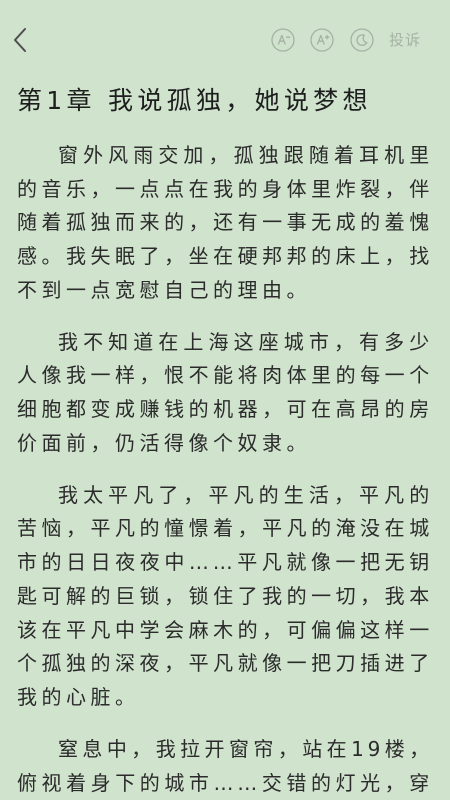 This screenshot has width=450, height=800. Describe the element at coordinates (405, 40) in the screenshot. I see `report-button: 投诉` at that location.